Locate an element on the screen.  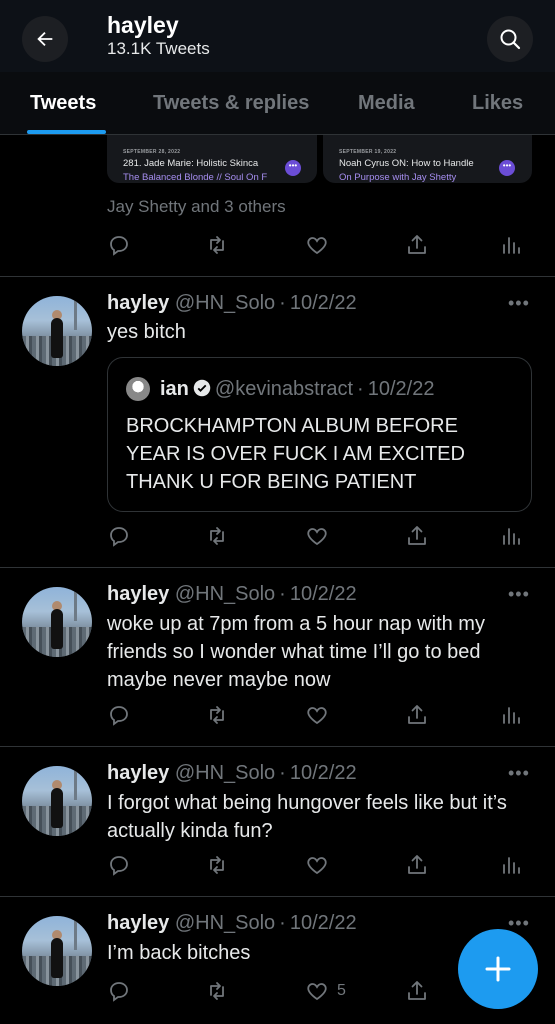
tab-likes: Likes is located at coordinates (497, 103).